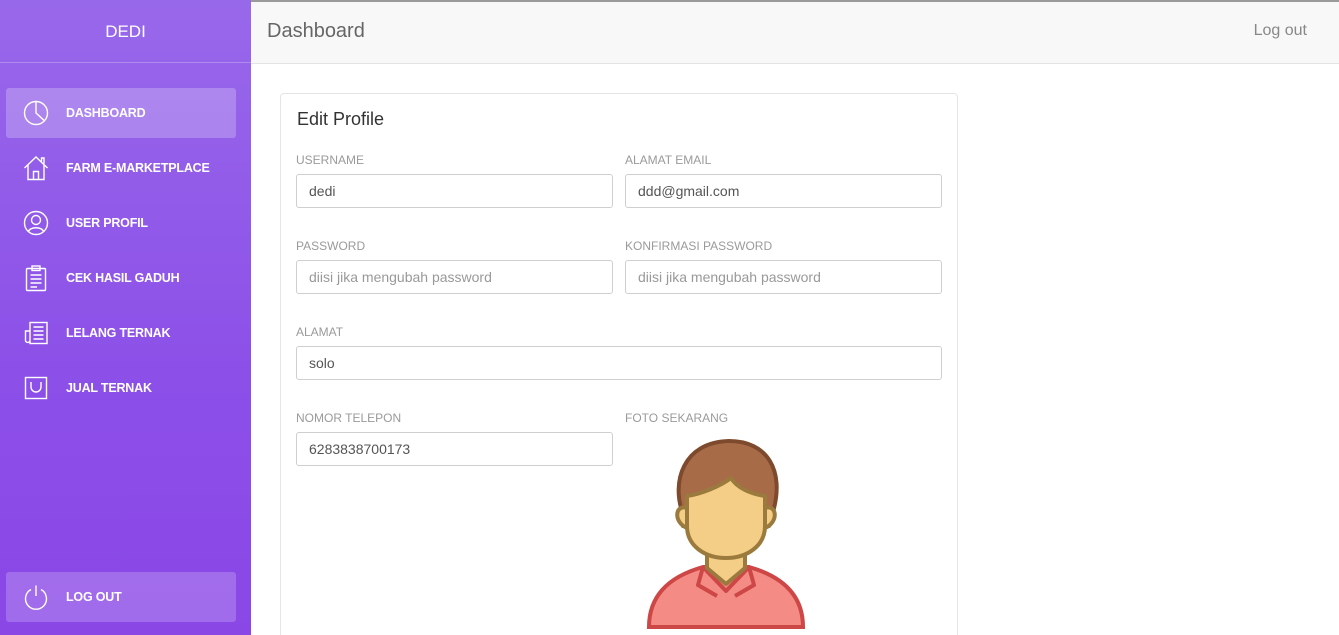 This screenshot has width=1339, height=635. I want to click on address-input, so click(619, 363).